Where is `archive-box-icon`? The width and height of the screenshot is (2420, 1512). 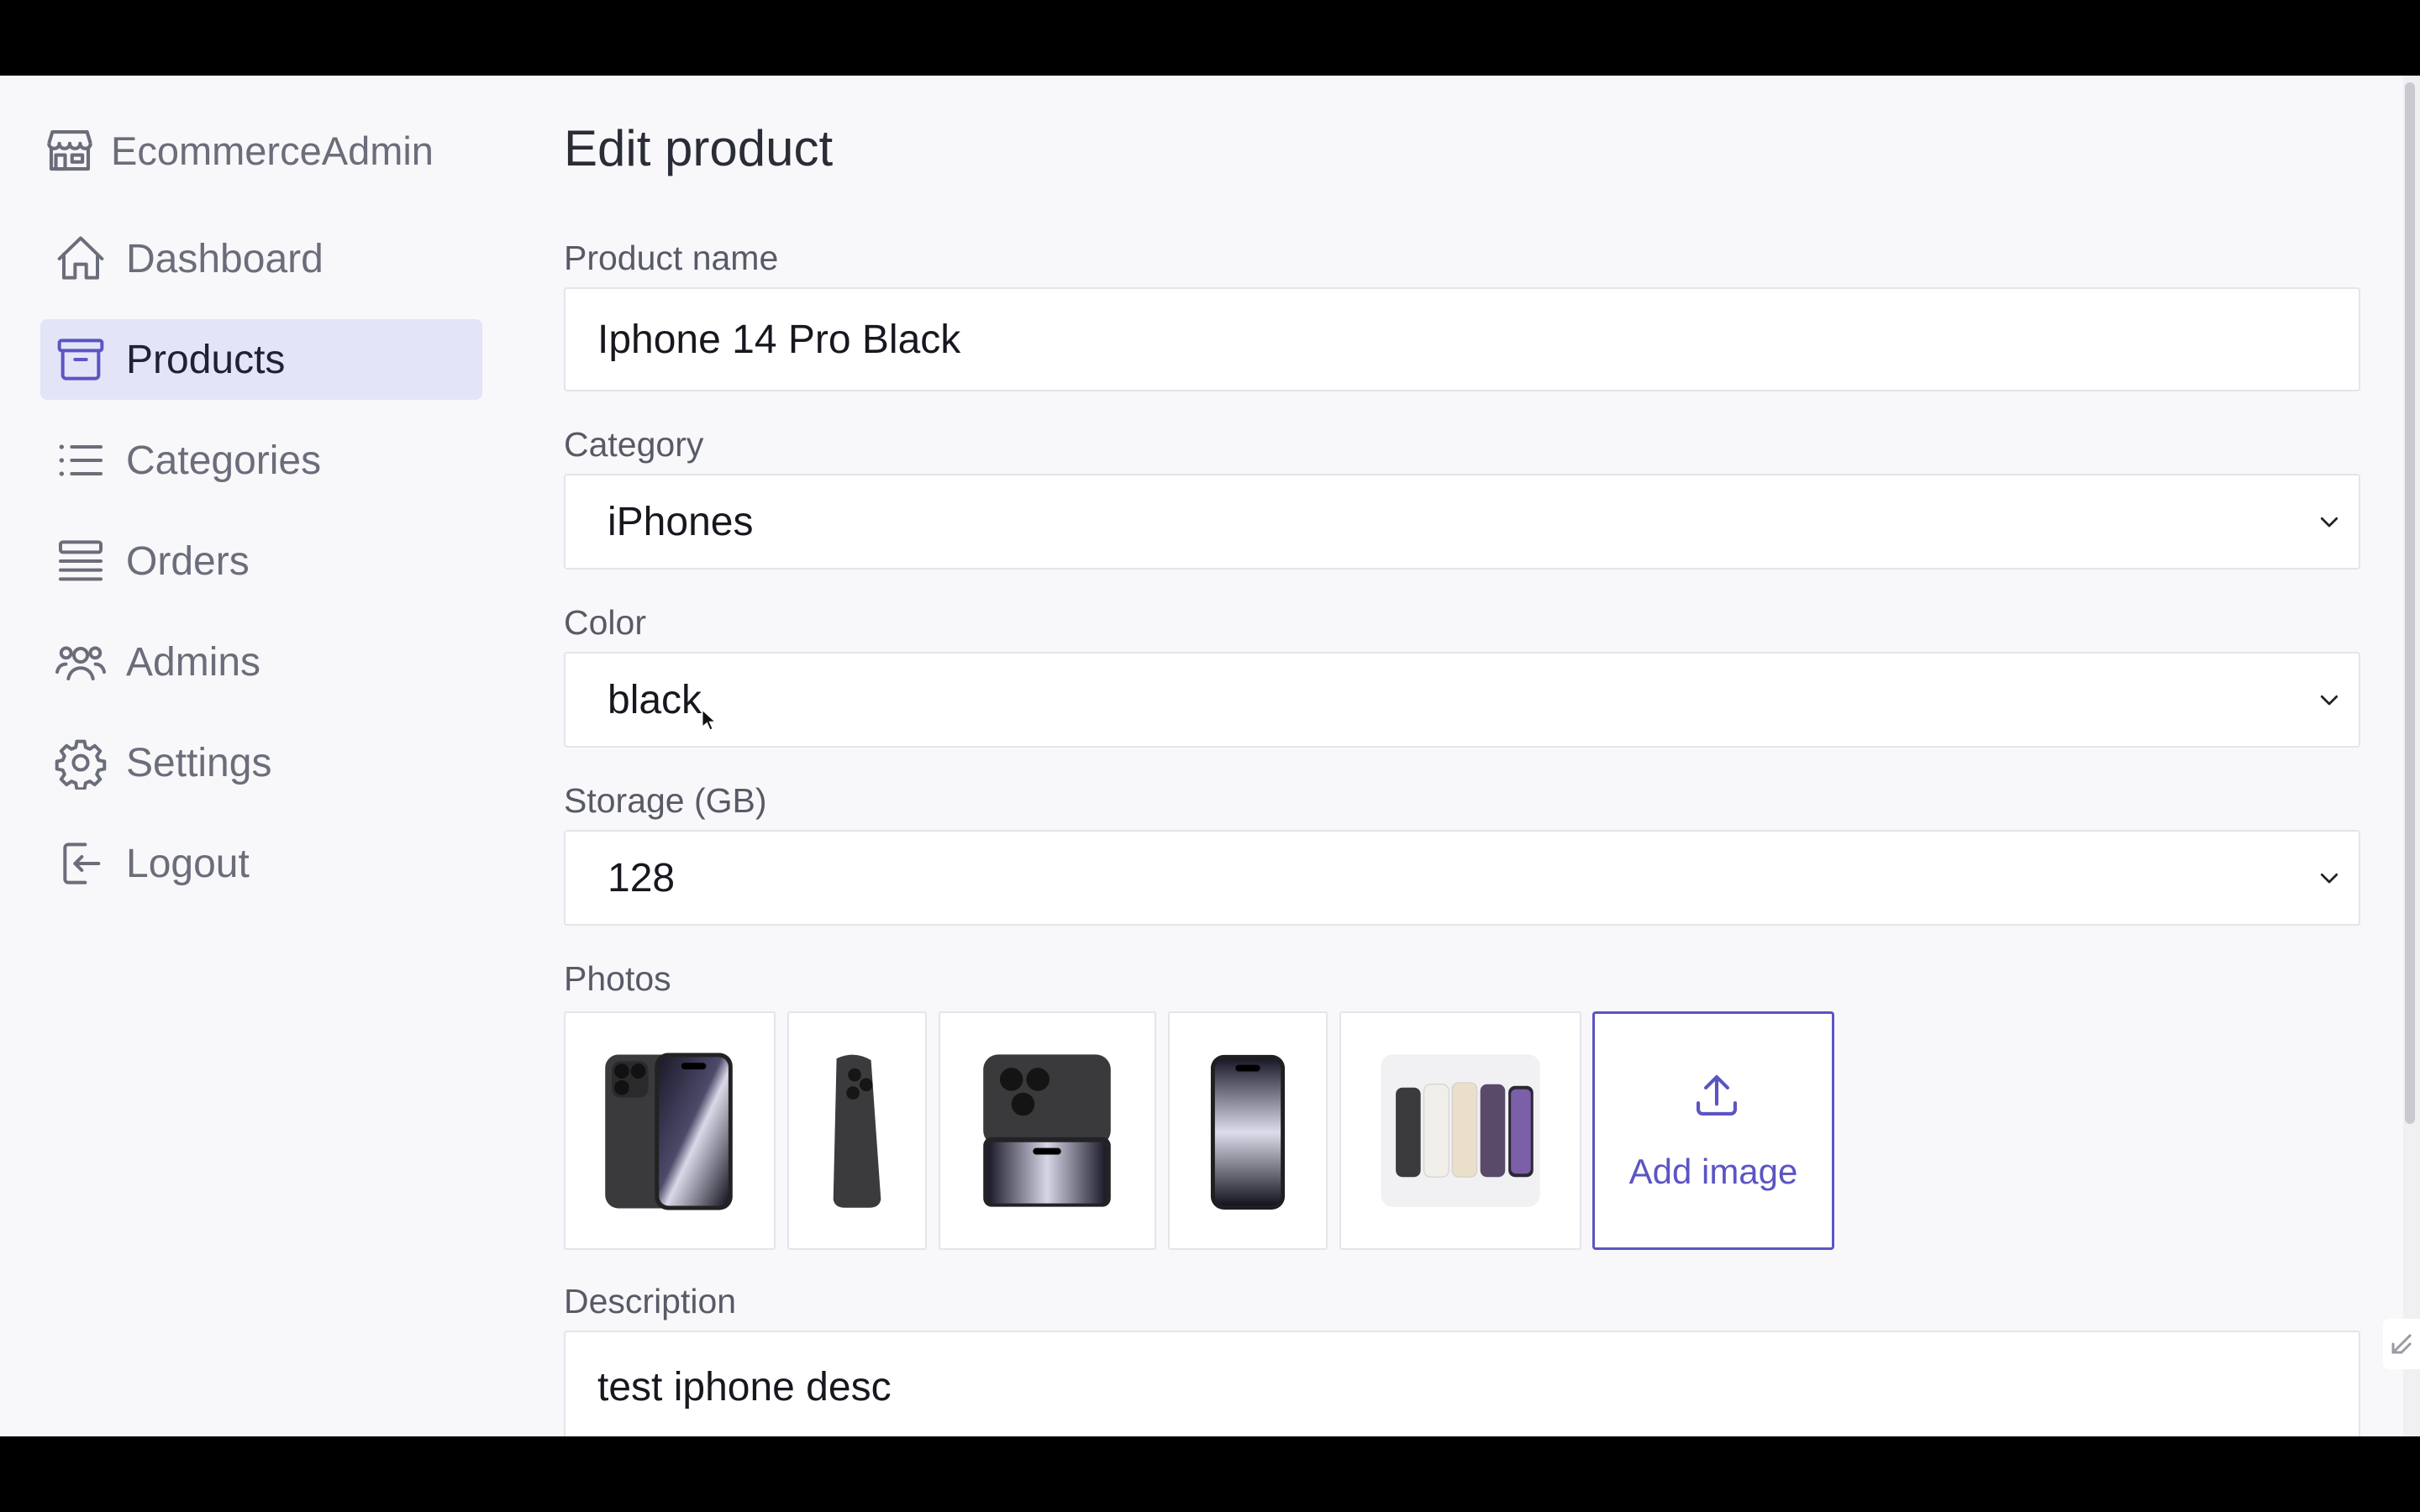
archive-box-icon is located at coordinates (80, 360).